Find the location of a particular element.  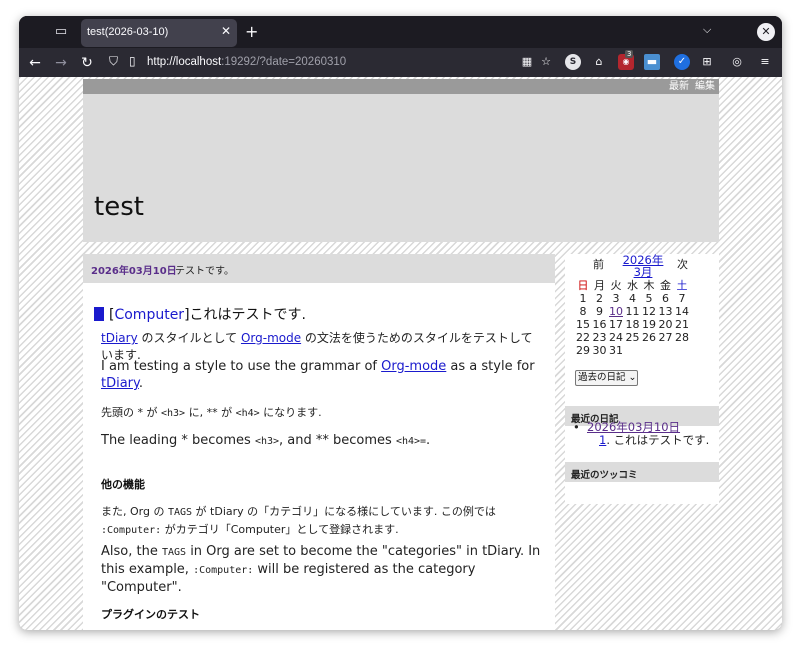

calendar-weekday: 水 is located at coordinates (632, 285).